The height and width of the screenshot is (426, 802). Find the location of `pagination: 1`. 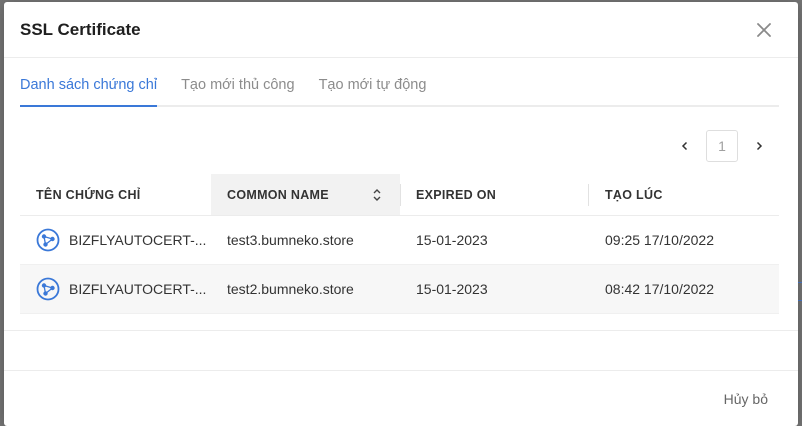

pagination: 1 is located at coordinates (722, 146).